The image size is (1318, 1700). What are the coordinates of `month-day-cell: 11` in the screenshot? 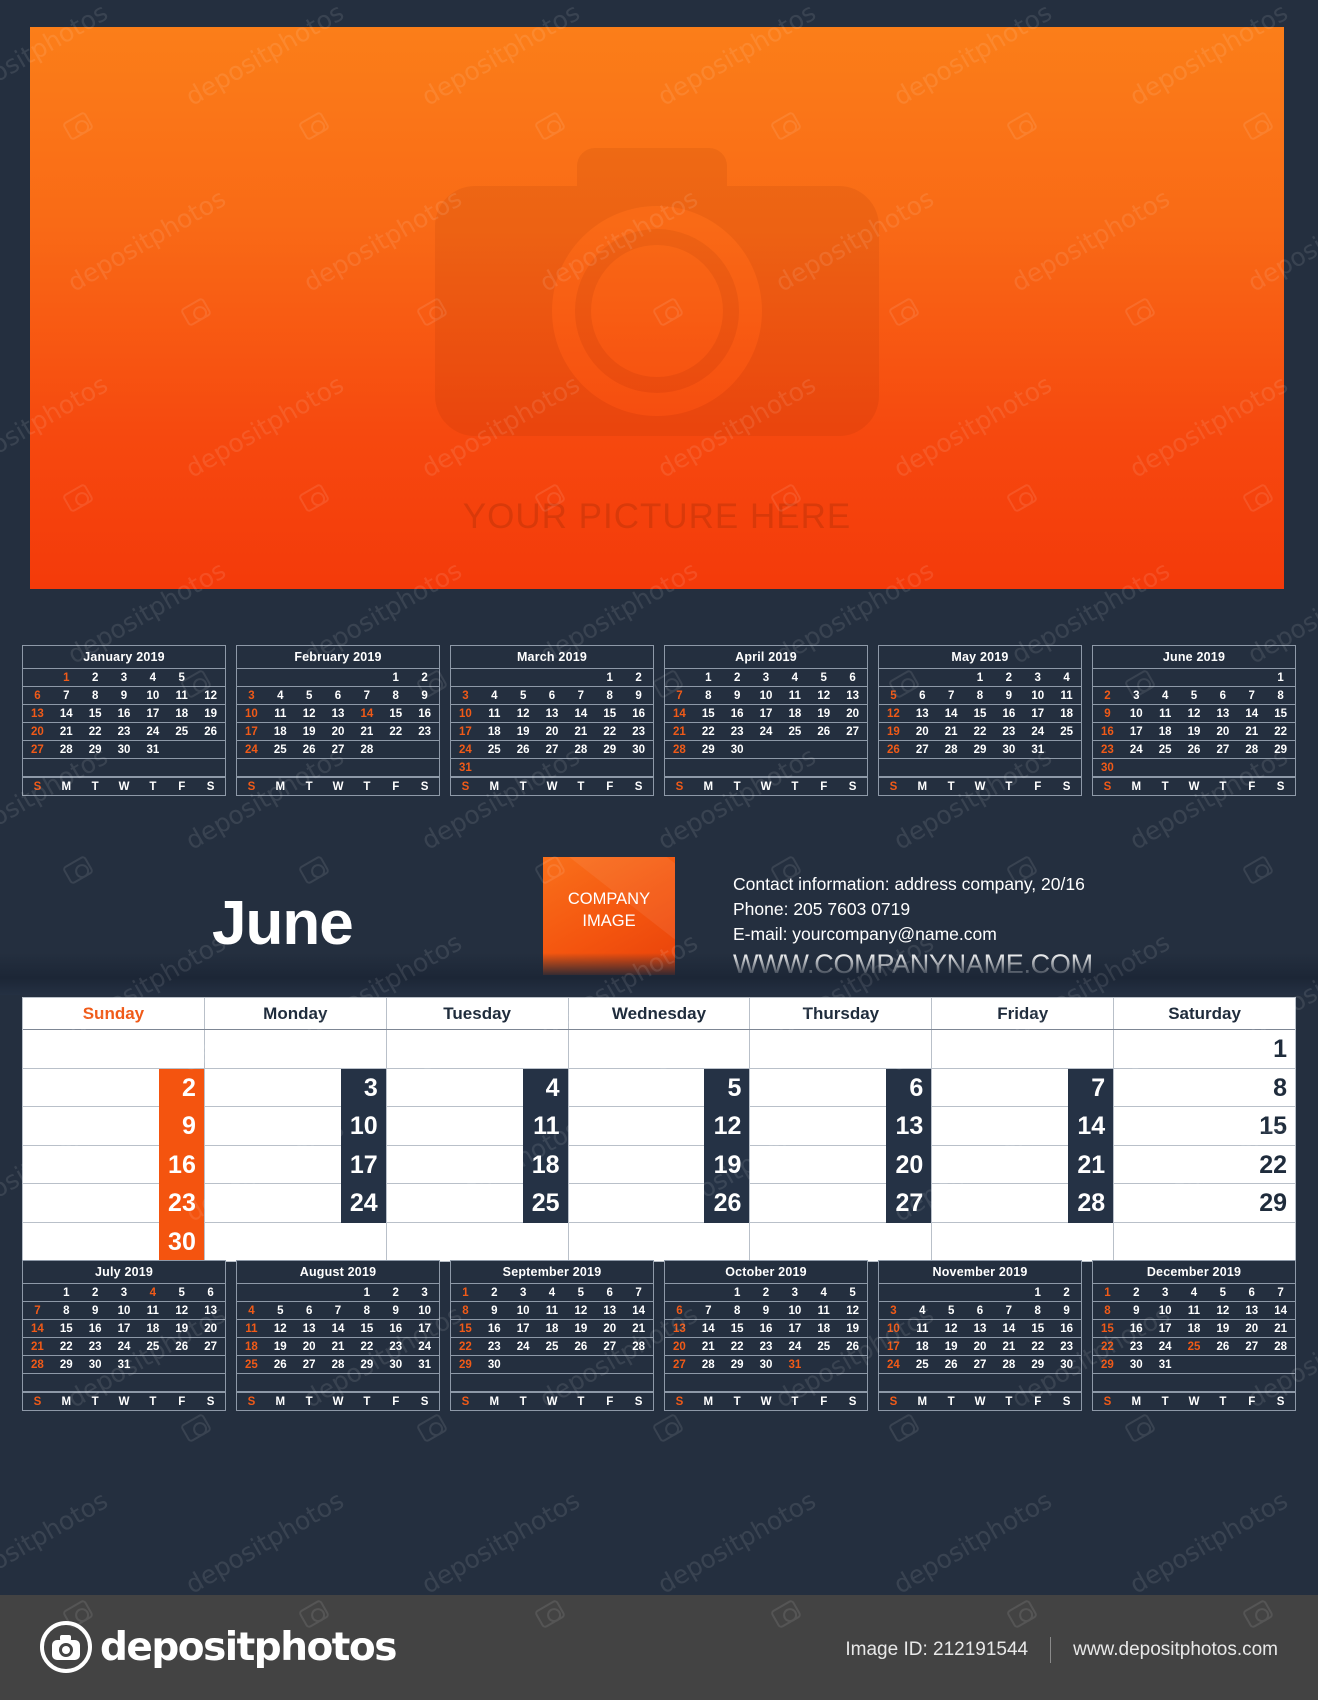 It's located at (478, 1126).